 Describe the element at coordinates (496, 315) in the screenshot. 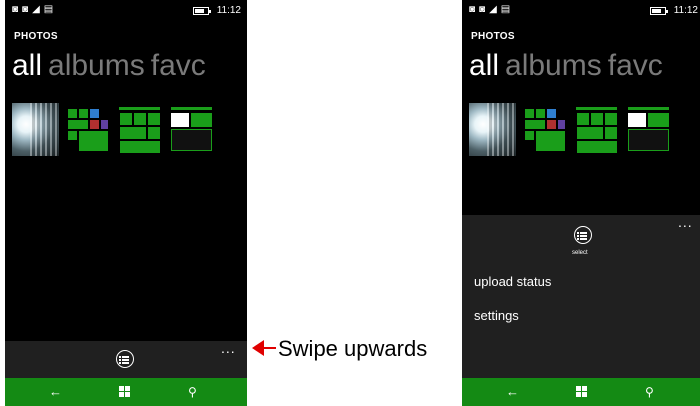

I see `menu-item-settings: settings` at that location.